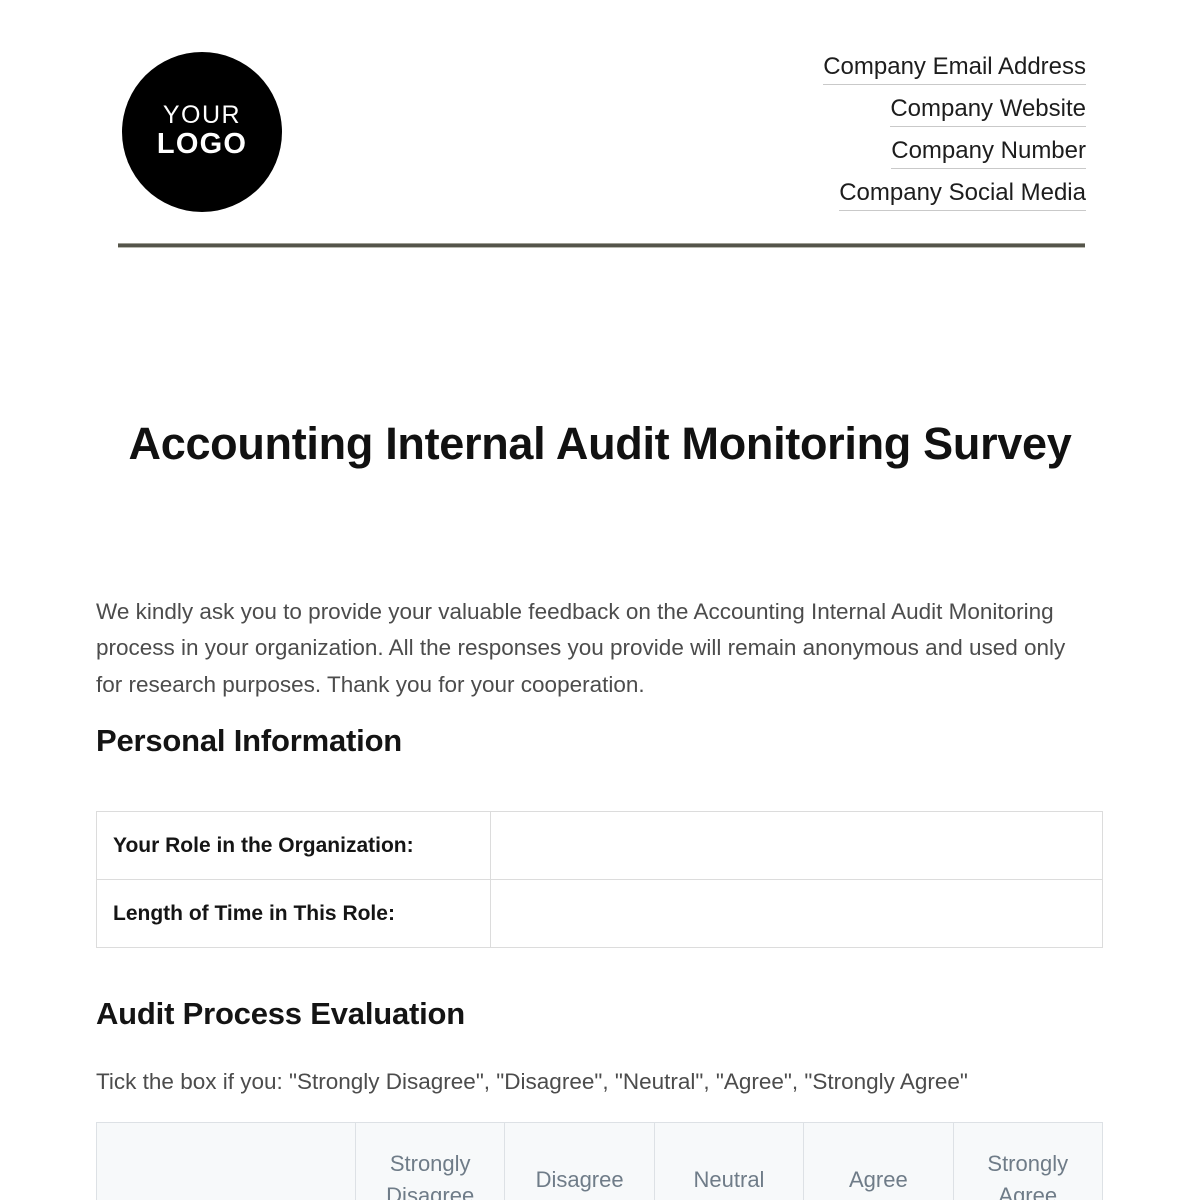 This screenshot has width=1200, height=1200. Describe the element at coordinates (579, 1161) in the screenshot. I see `likert-header-disagree: Disagree` at that location.